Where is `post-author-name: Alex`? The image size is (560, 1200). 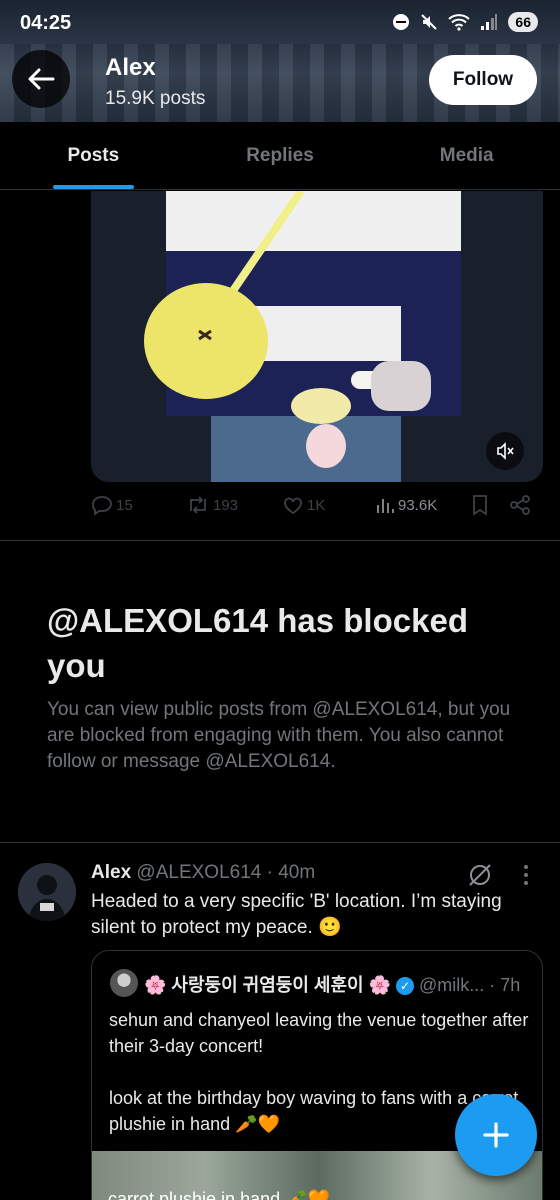
post-author-name: Alex is located at coordinates (111, 872).